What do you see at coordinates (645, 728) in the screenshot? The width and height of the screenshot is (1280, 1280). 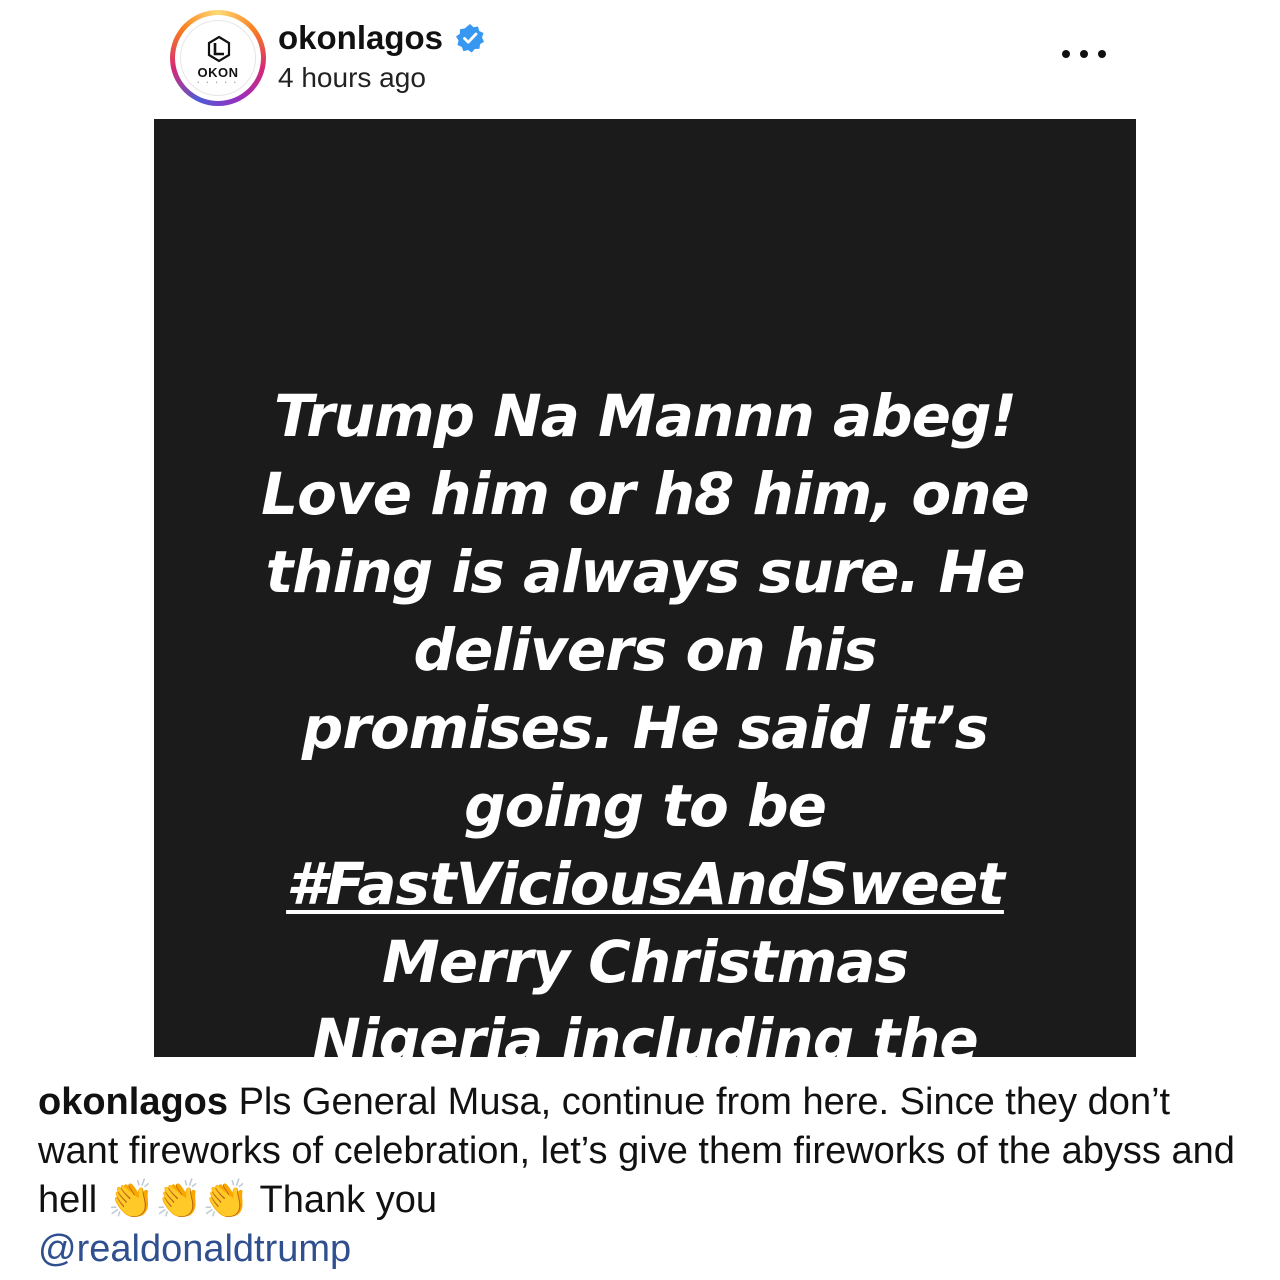 I see `post-line: promises. He said it’s` at bounding box center [645, 728].